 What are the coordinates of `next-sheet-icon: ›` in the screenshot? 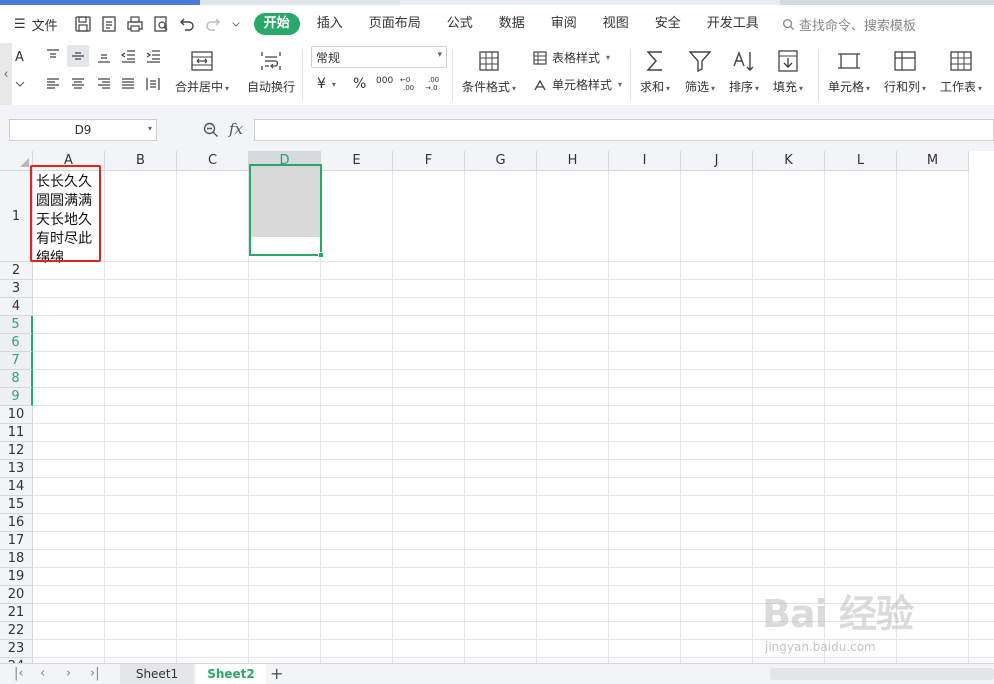 It's located at (68, 673).